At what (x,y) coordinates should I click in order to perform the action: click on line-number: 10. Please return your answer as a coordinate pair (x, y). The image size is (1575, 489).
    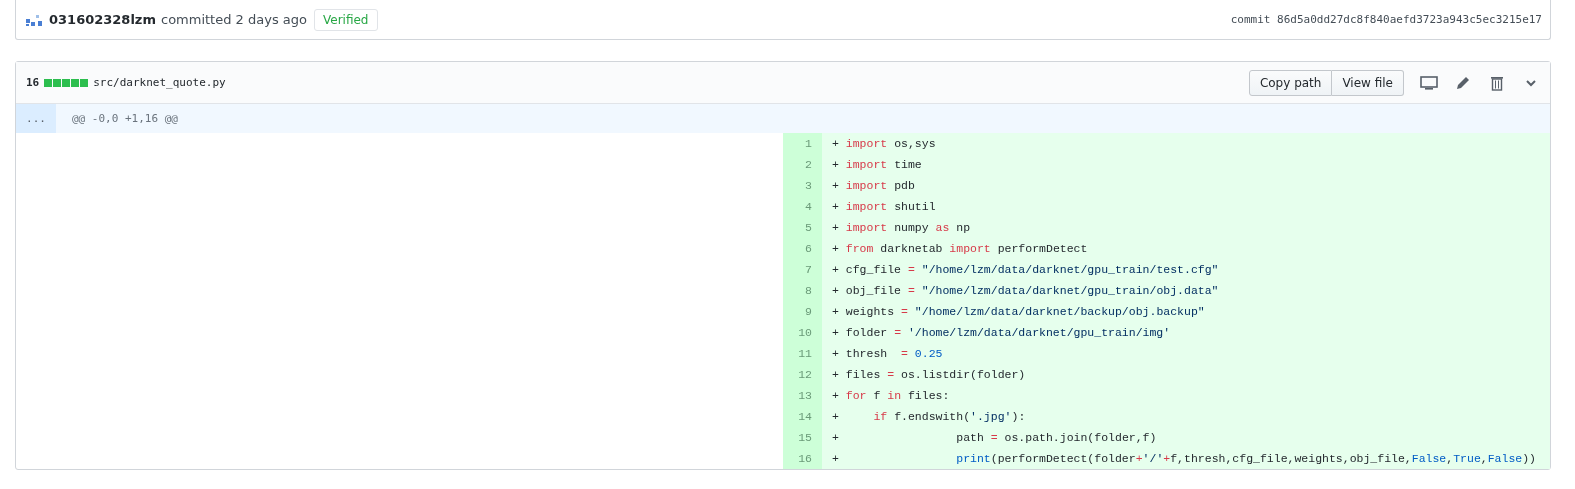
    Looking at the image, I should click on (802, 332).